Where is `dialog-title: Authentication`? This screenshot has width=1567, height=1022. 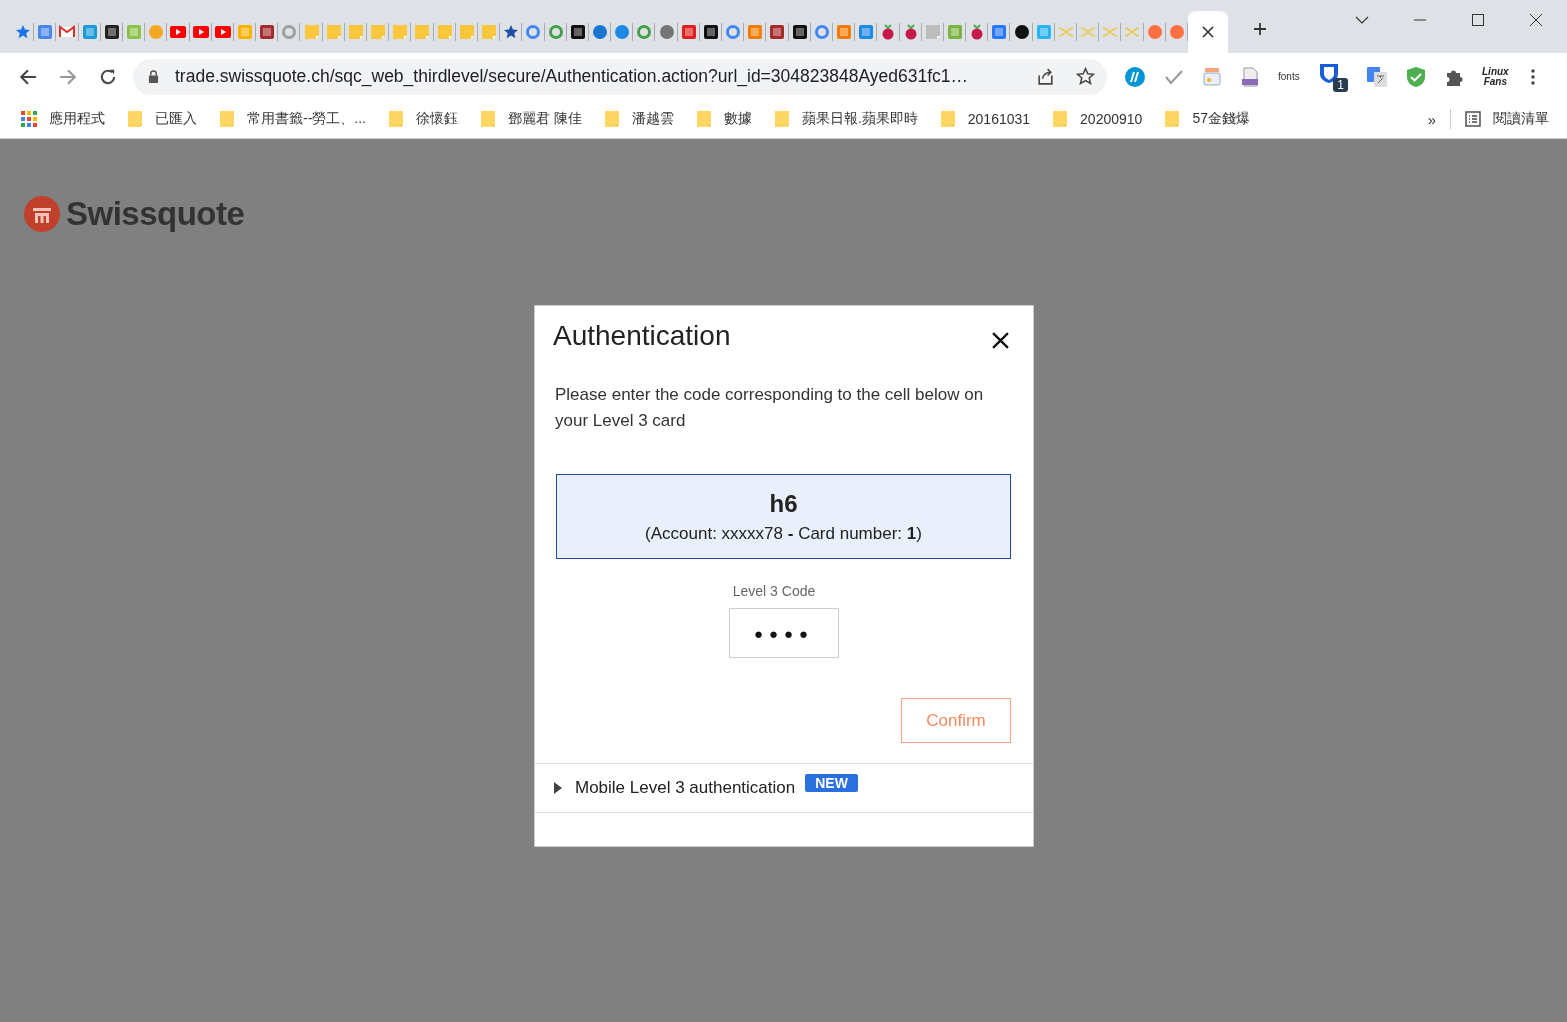 dialog-title: Authentication is located at coordinates (642, 336).